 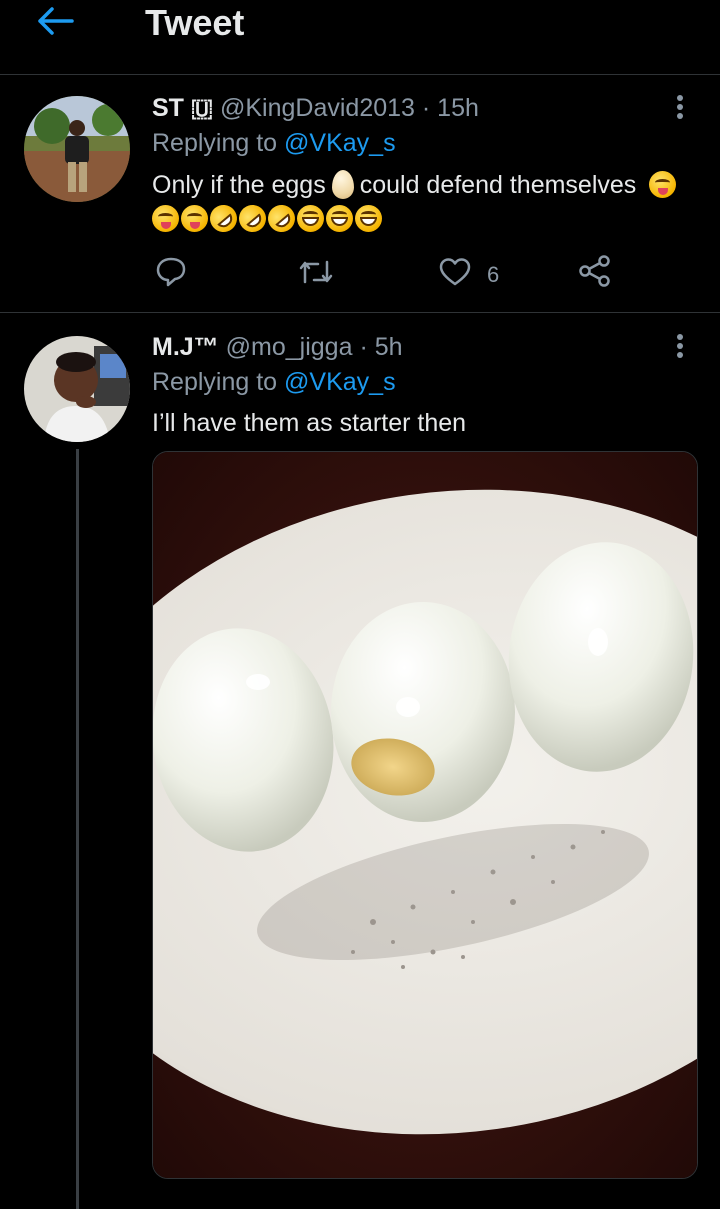 I want to click on author-line: M.J™ @mo_jigga · 5h, so click(x=277, y=347).